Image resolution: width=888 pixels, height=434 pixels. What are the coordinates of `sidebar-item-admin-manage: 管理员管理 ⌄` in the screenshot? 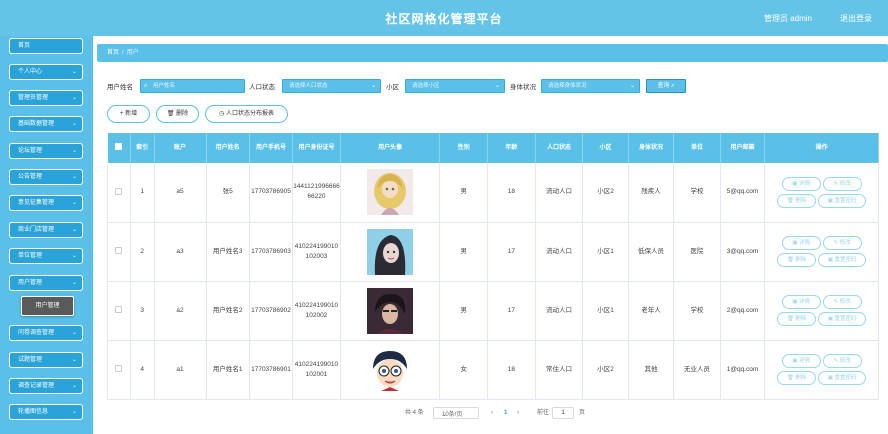 It's located at (46, 98).